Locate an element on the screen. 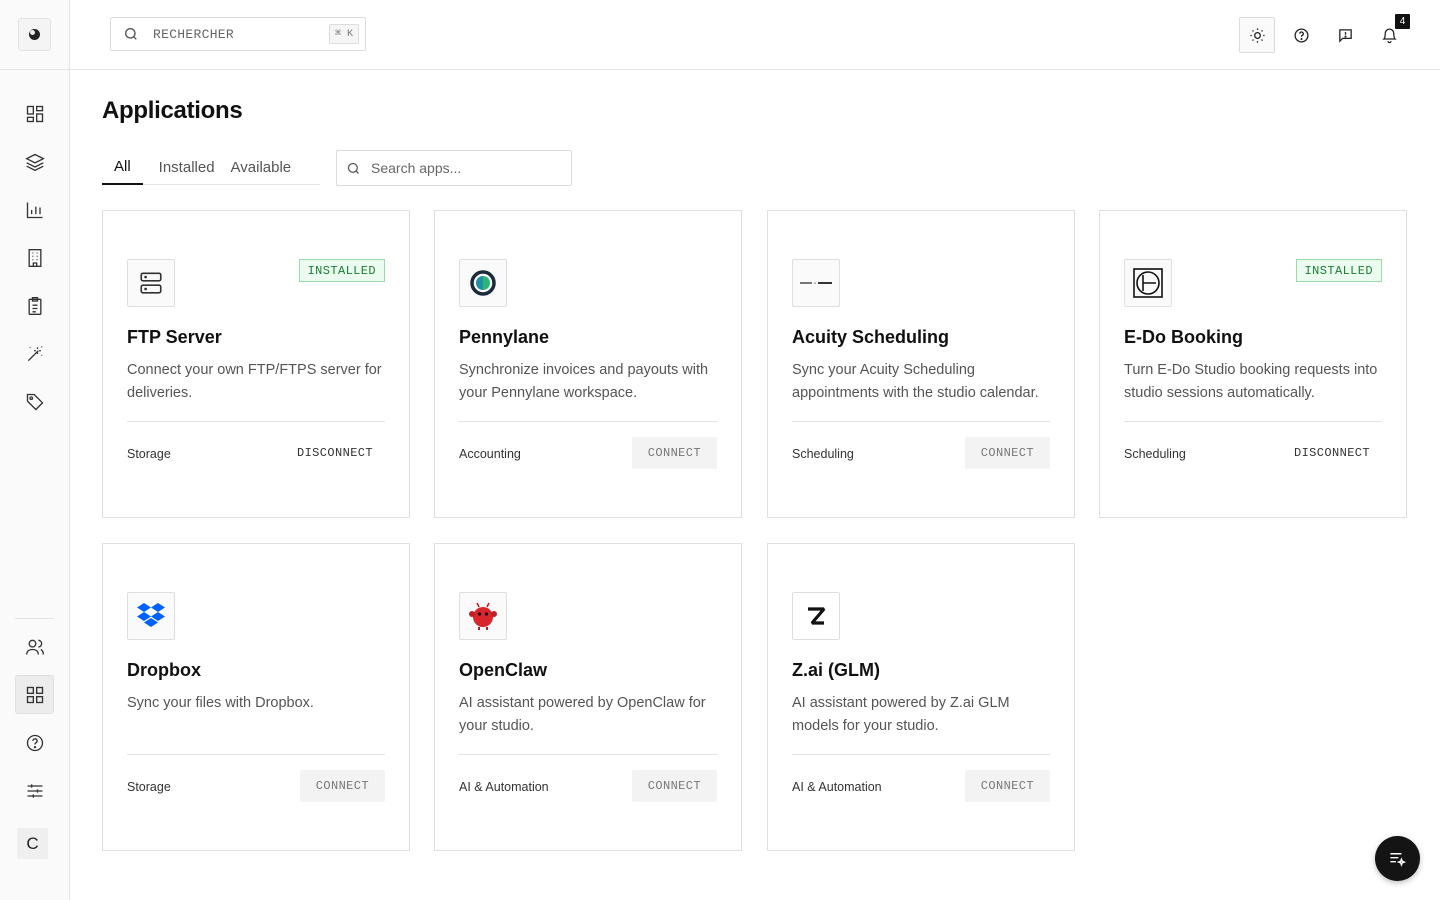 The height and width of the screenshot is (900, 1440). logo-icon is located at coordinates (34, 34).